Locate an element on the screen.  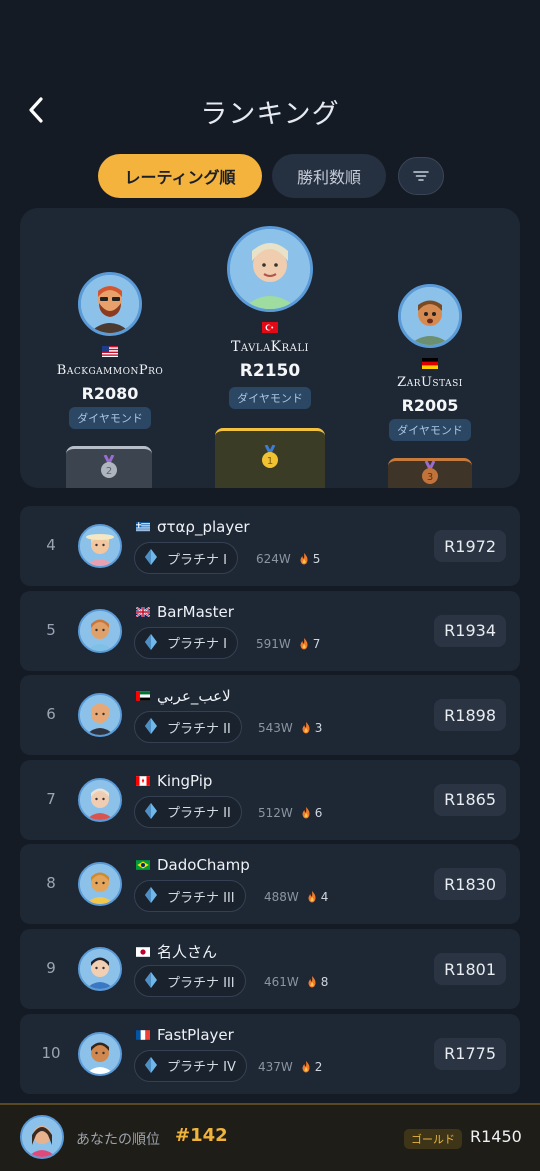
player-stats: 591W 7 is located at coordinates (288, 644).